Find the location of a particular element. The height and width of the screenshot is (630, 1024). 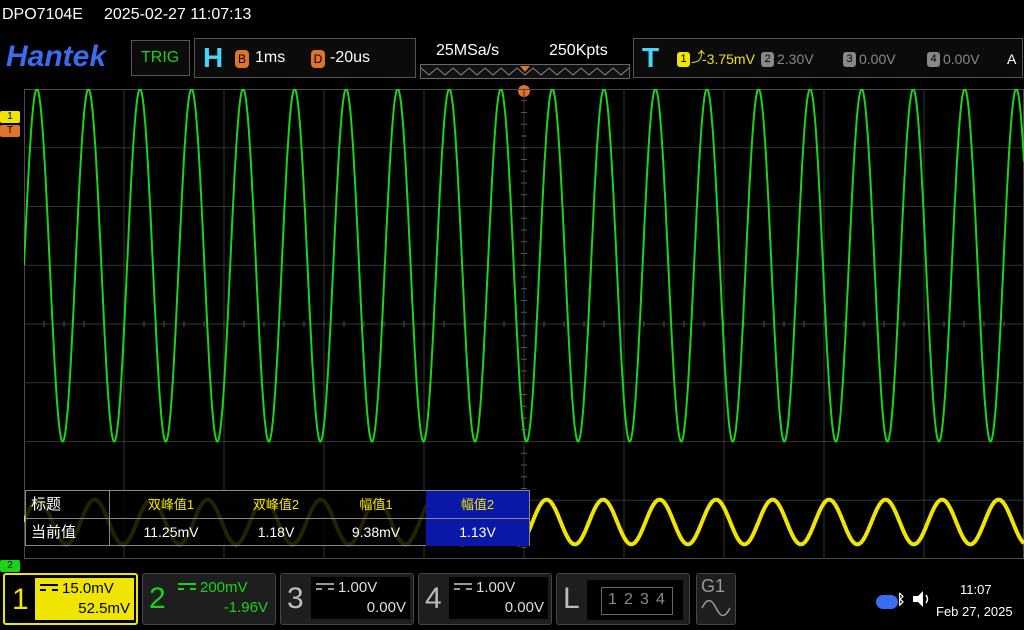

ch3-settings: 3 1.00V 0.00V is located at coordinates (347, 599).